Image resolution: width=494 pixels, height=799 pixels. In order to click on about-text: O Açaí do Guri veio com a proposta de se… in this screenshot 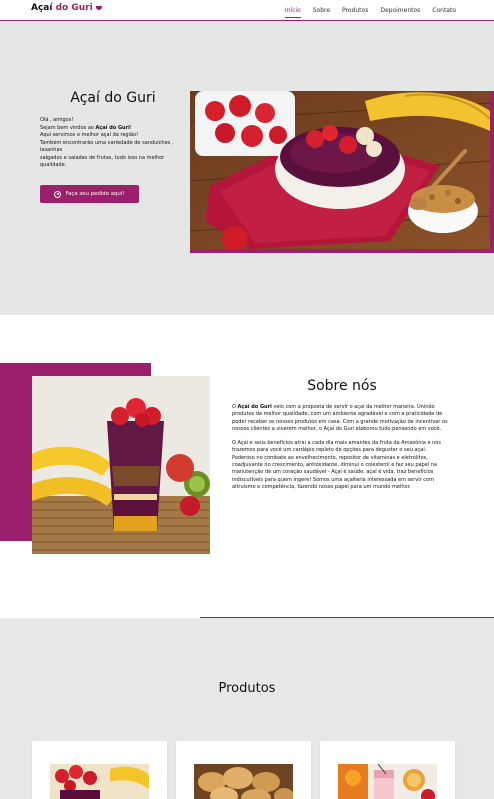, I will do `click(340, 451)`.